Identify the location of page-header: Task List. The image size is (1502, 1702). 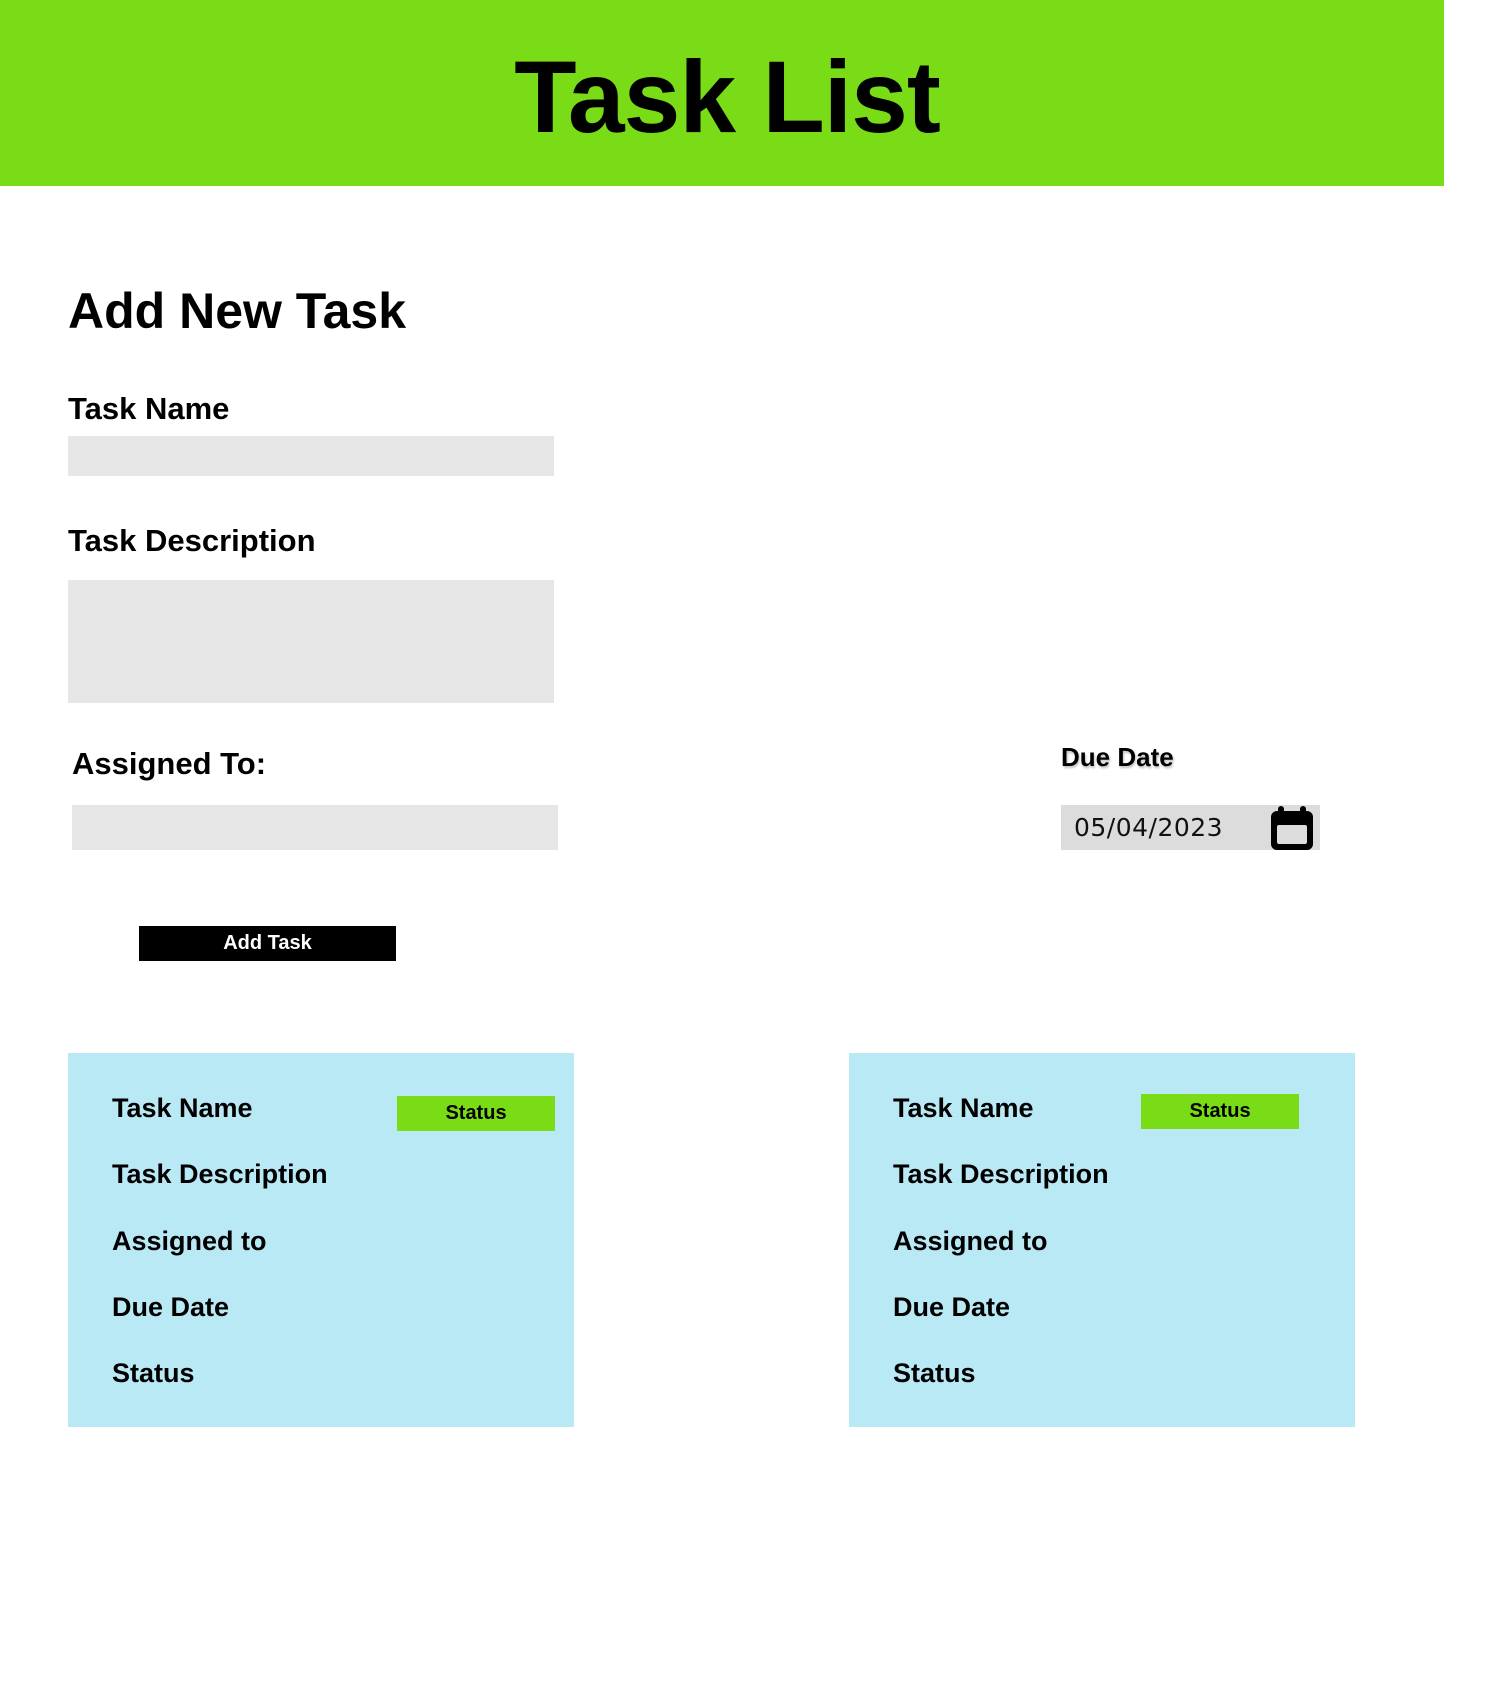
(722, 93).